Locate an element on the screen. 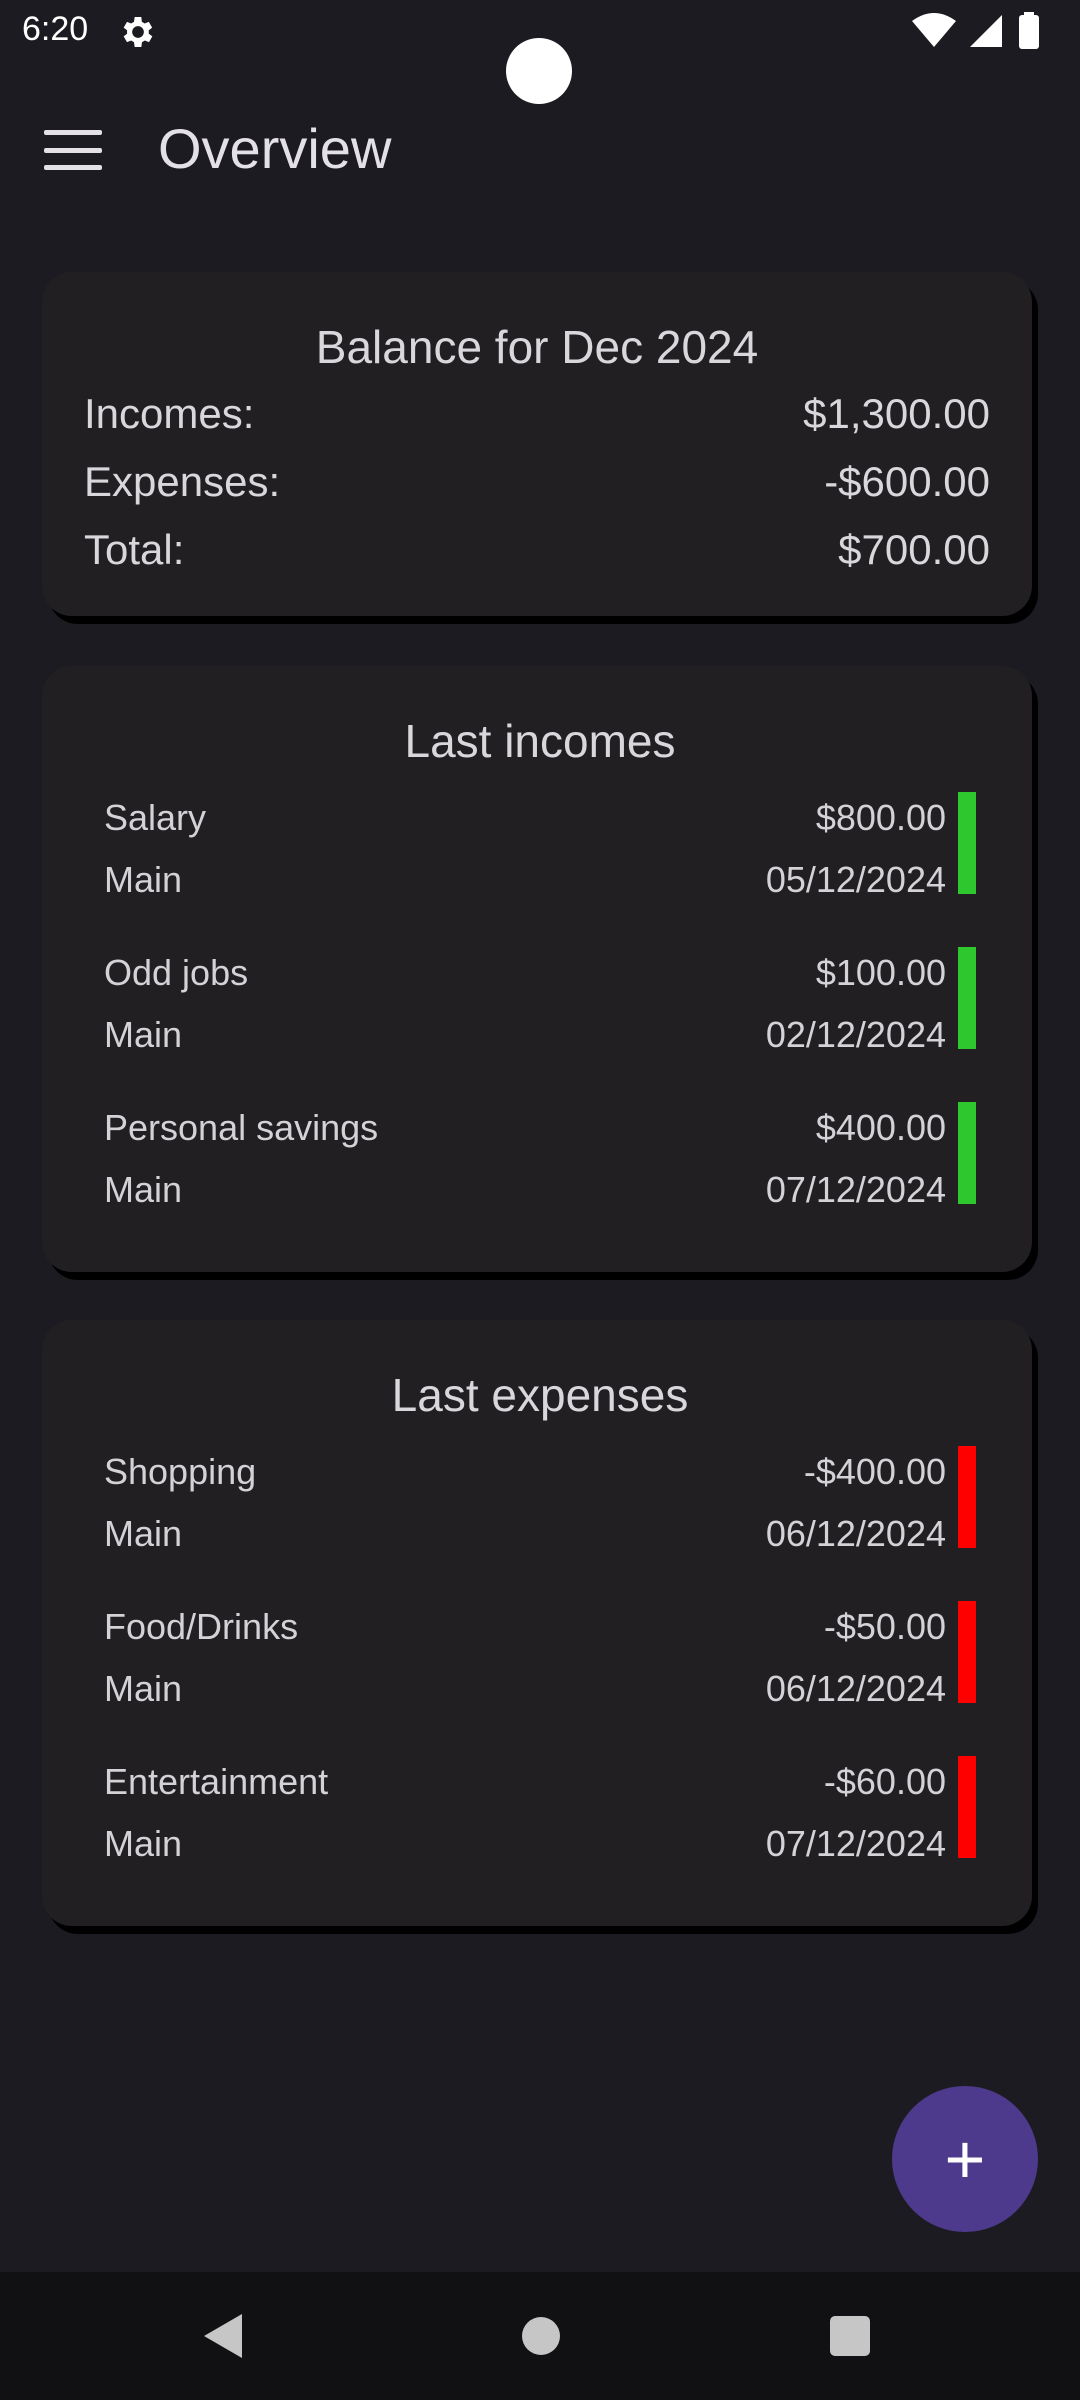  app-bar: Overview is located at coordinates (540, 150).